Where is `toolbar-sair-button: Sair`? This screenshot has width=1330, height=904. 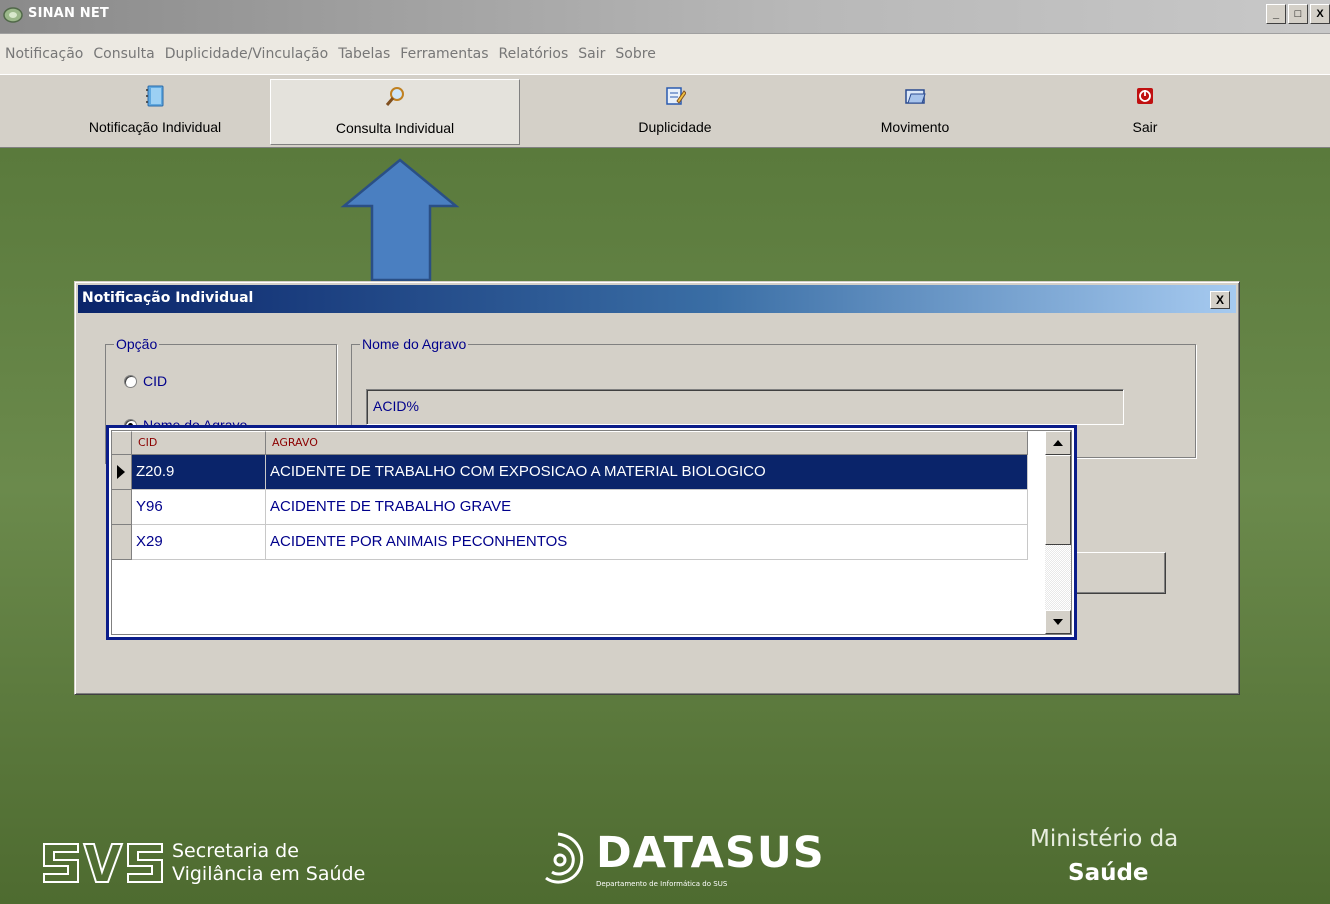 toolbar-sair-button: Sair is located at coordinates (1145, 112).